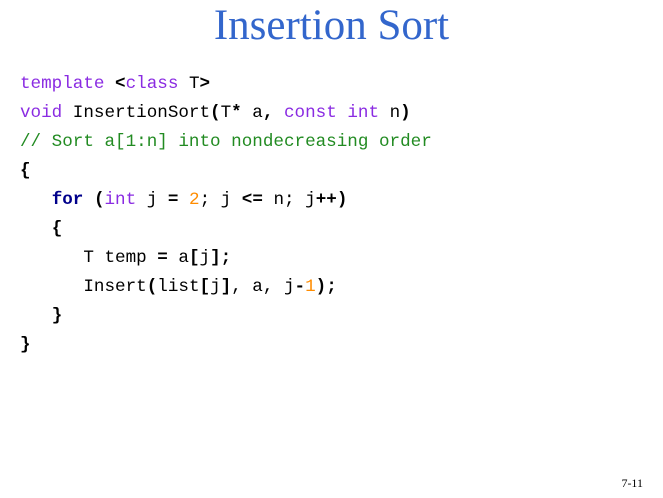 This screenshot has width=663, height=498. I want to click on code-token: 2, so click(194, 200).